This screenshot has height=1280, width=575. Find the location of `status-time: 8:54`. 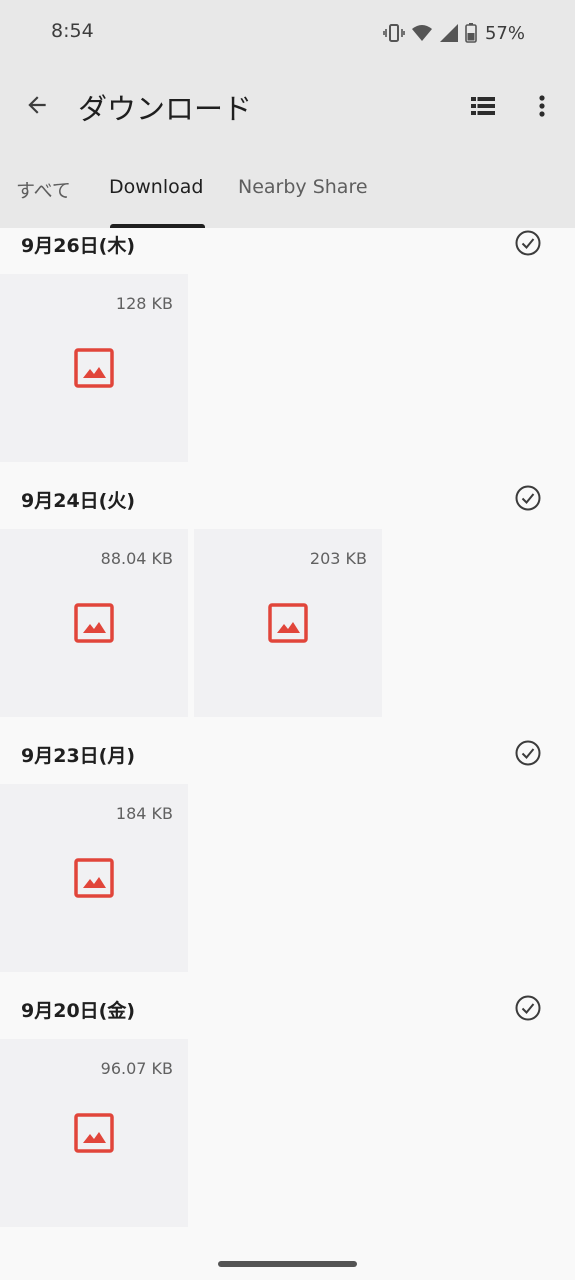

status-time: 8:54 is located at coordinates (72, 31).